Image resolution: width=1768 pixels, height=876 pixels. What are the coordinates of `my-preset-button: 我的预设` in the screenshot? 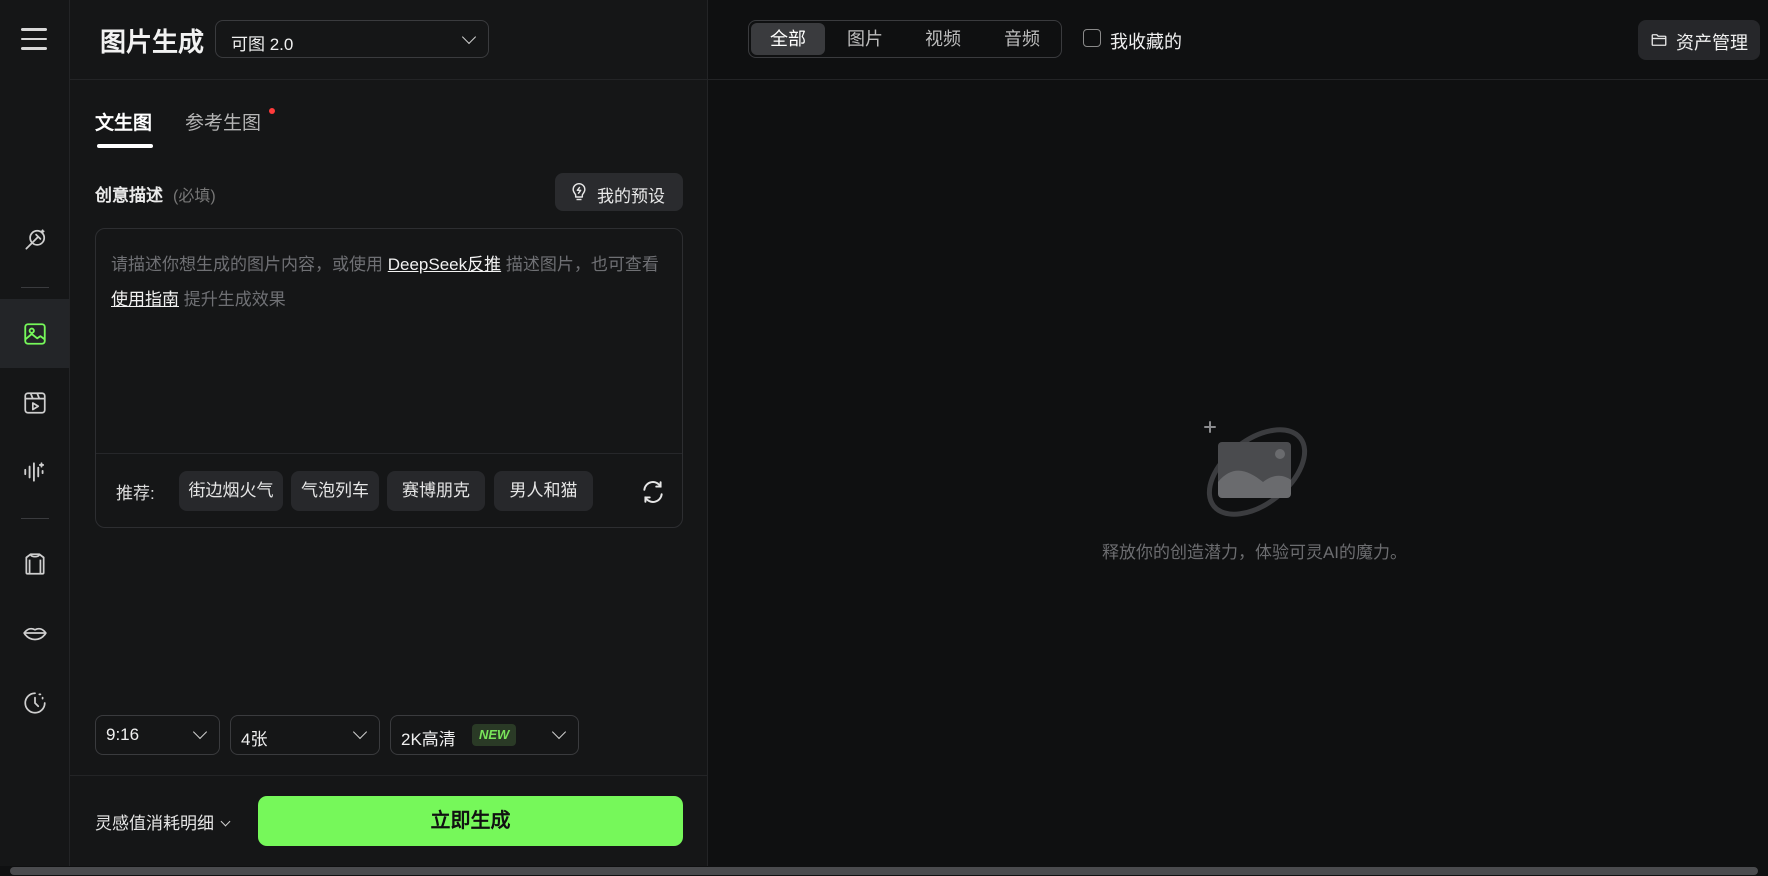 It's located at (619, 192).